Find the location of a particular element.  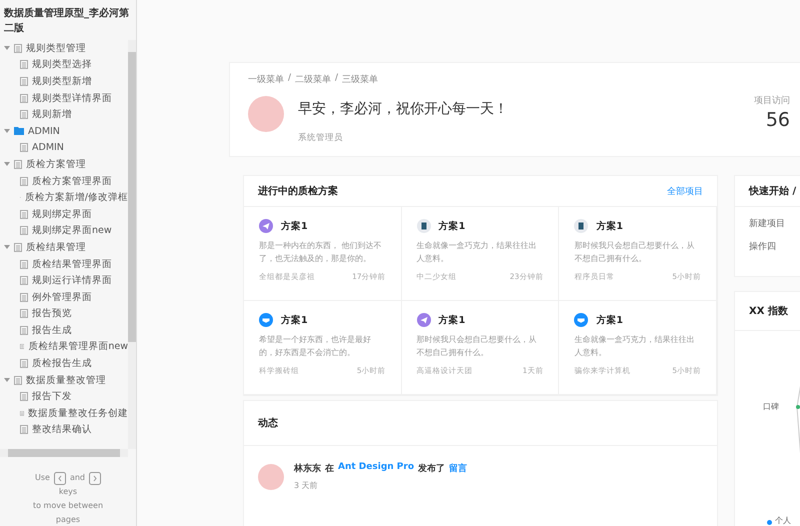

folder-icon is located at coordinates (19, 131).